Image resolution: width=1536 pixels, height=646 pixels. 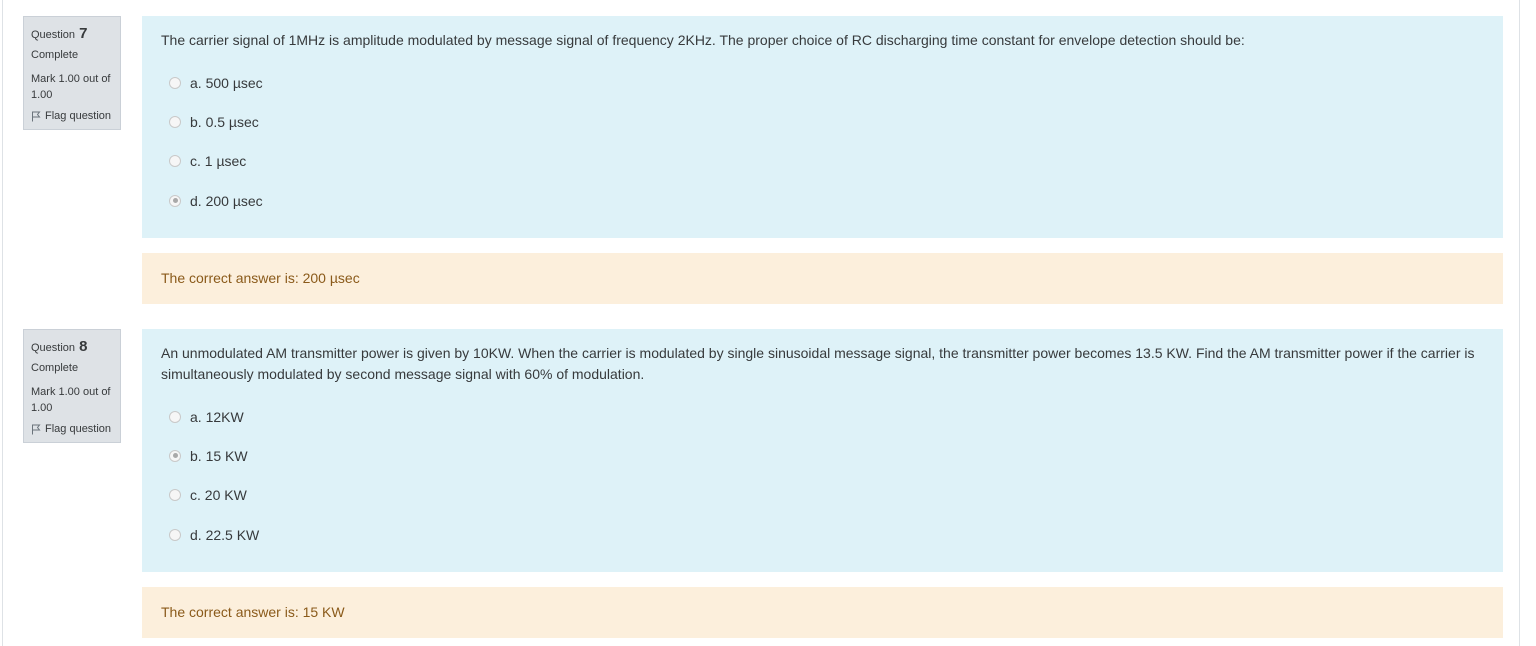 I want to click on option-label: c. 1 µsec, so click(x=218, y=161).